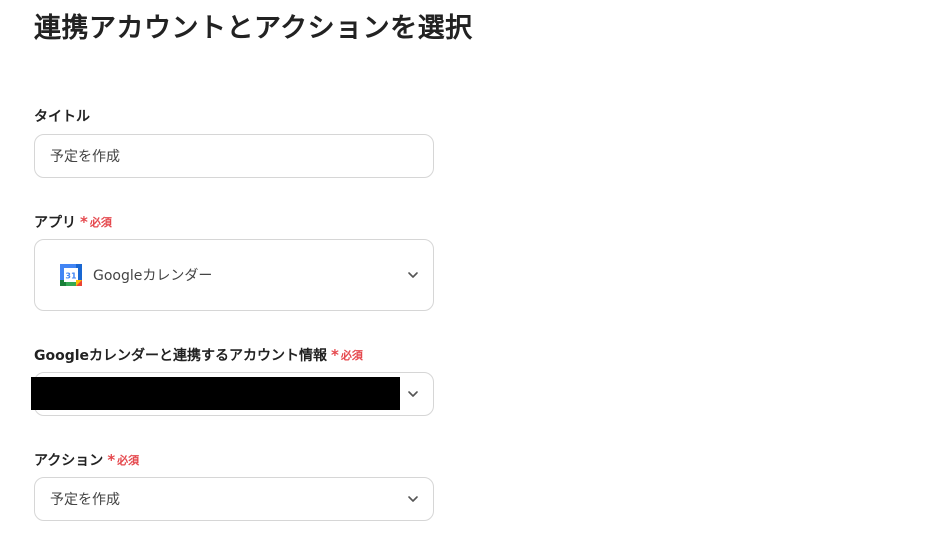 Image resolution: width=946 pixels, height=547 pixels. Describe the element at coordinates (234, 499) in the screenshot. I see `action-select: 予定を作成` at that location.